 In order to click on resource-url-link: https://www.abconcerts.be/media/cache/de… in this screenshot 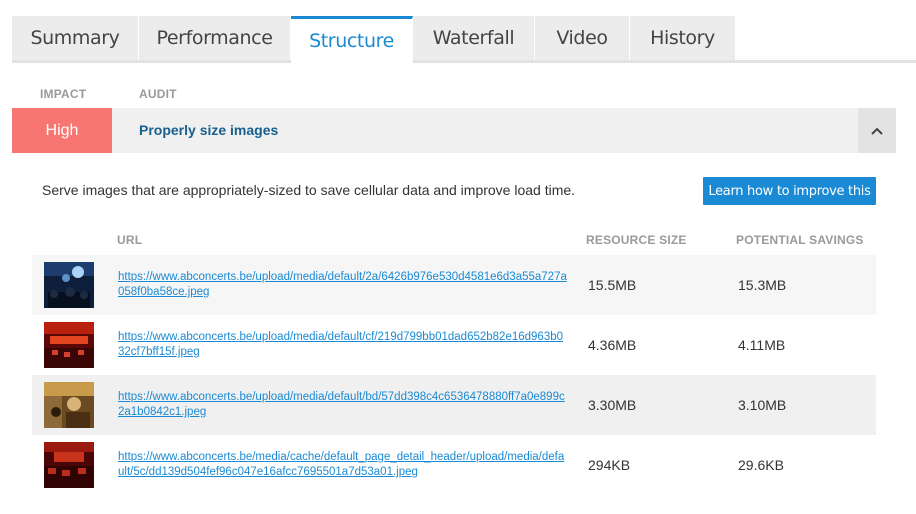, I will do `click(343, 465)`.